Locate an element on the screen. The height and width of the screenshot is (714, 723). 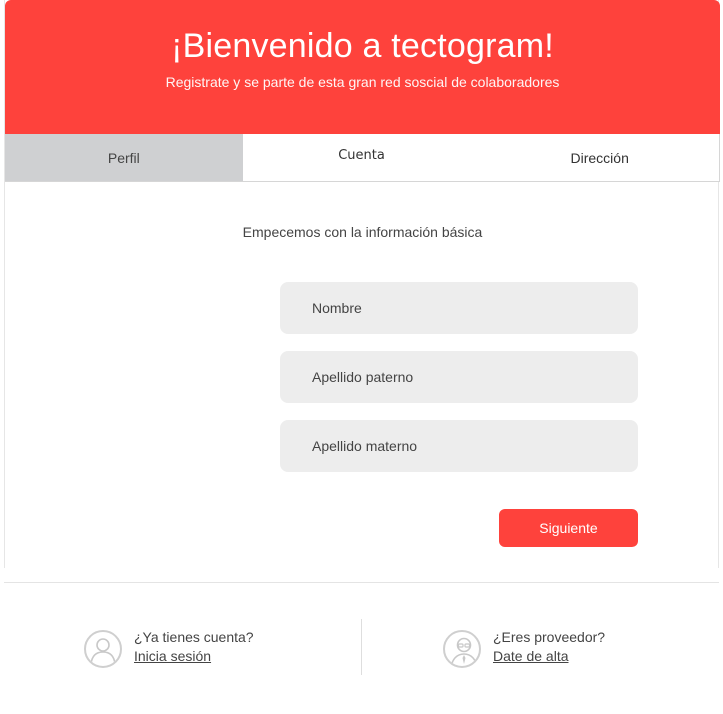
nombre-field is located at coordinates (459, 308).